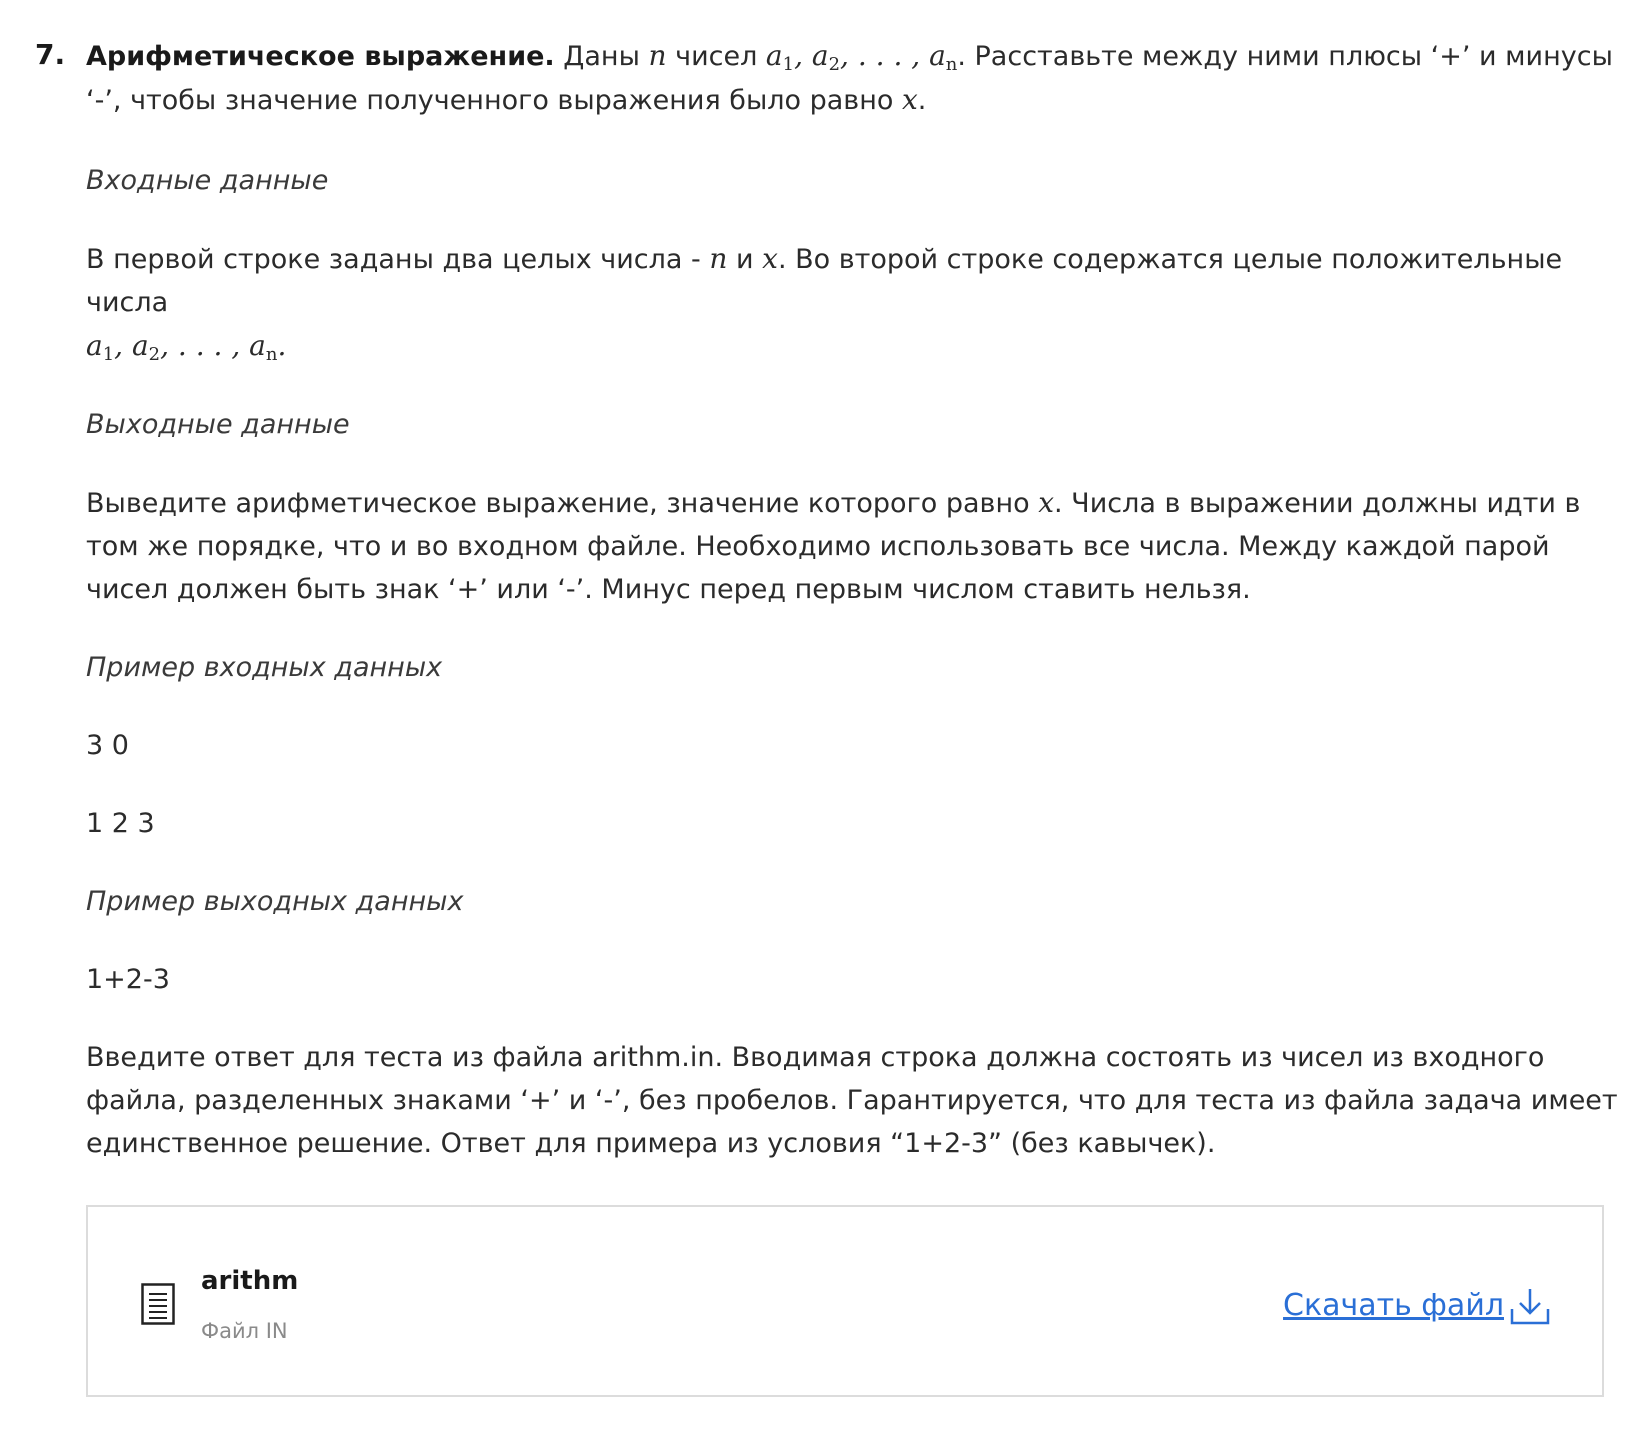  What do you see at coordinates (244, 1331) in the screenshot?
I see `file-type: Файл IN` at bounding box center [244, 1331].